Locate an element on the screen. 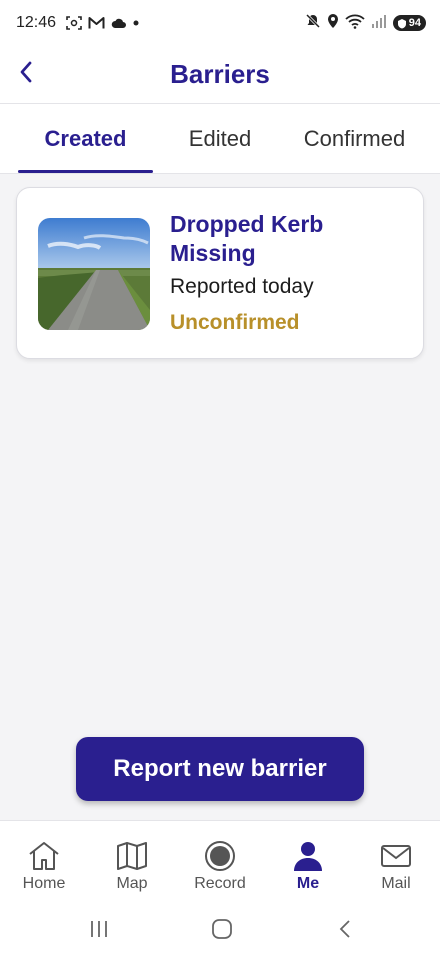 The image size is (440, 953). person-icon is located at coordinates (308, 856).